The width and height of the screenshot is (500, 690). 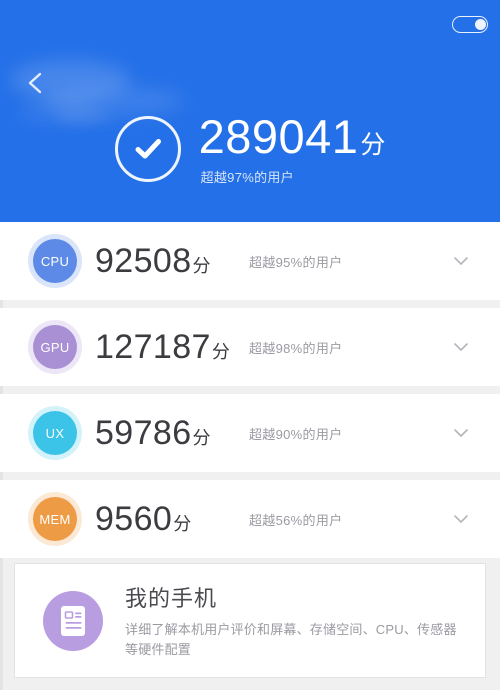 I want to click on badge-label: CPU, so click(x=55, y=261).